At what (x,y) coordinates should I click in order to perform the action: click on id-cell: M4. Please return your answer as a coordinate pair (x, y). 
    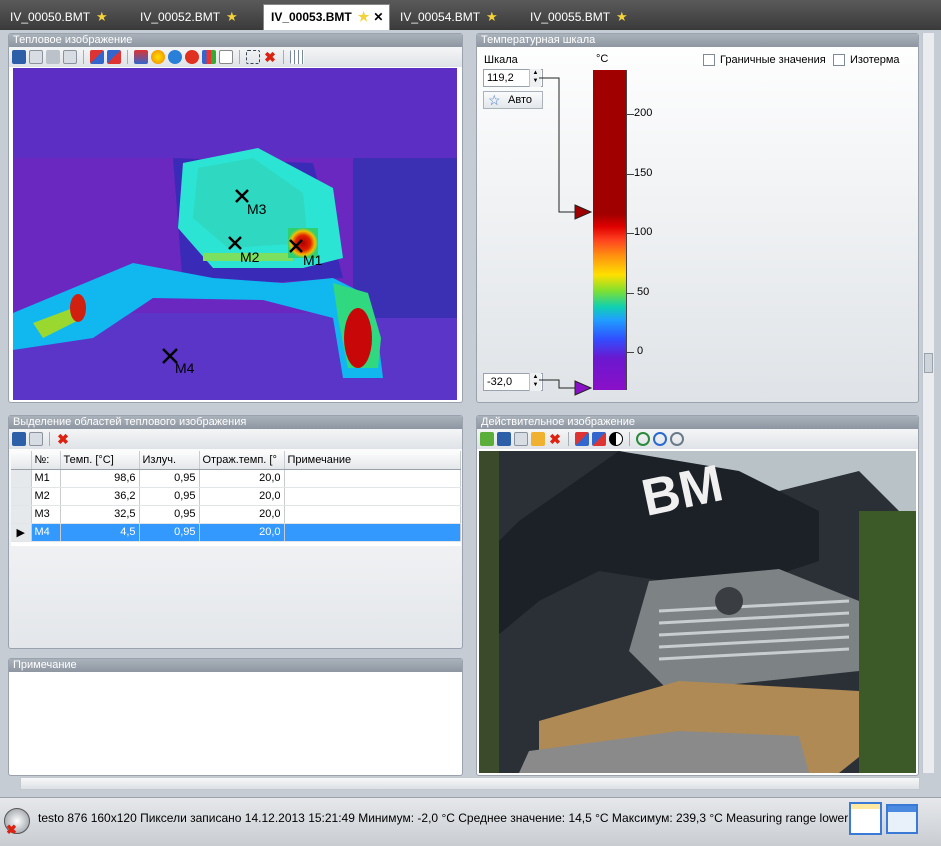
    Looking at the image, I should click on (46, 532).